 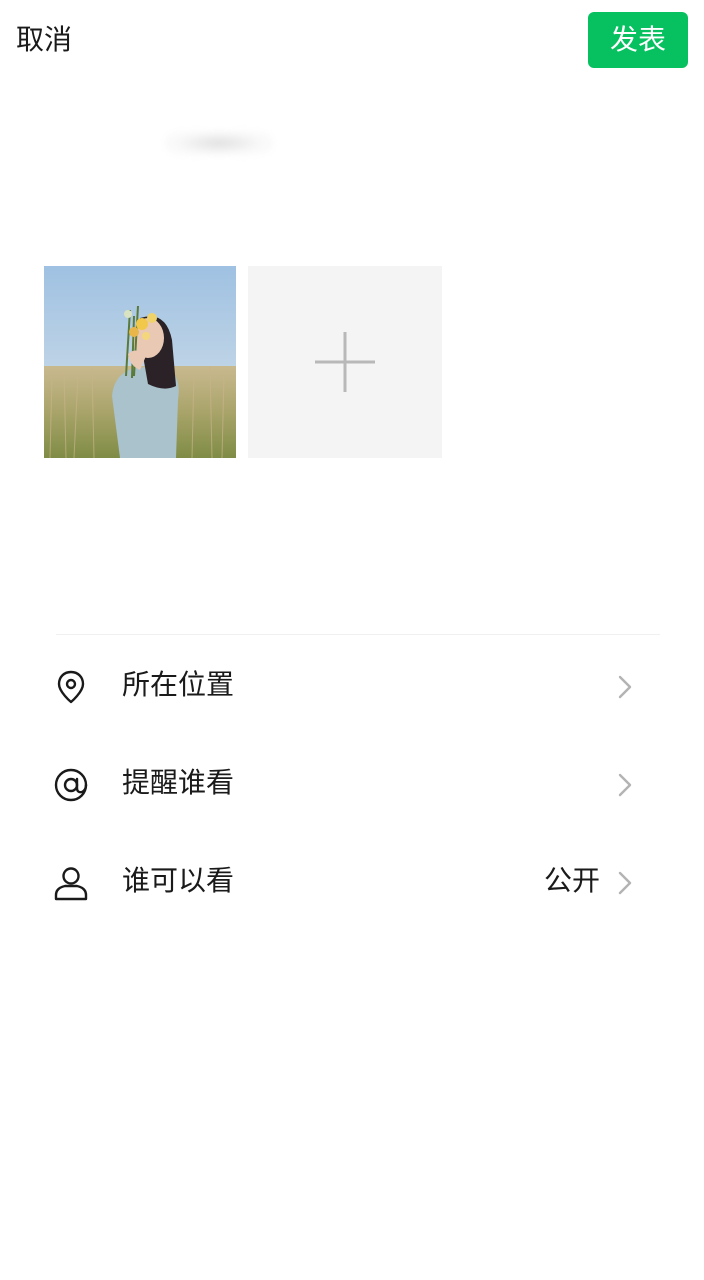 I want to click on option-visibility: 谁可以看 公开, so click(x=352, y=882).